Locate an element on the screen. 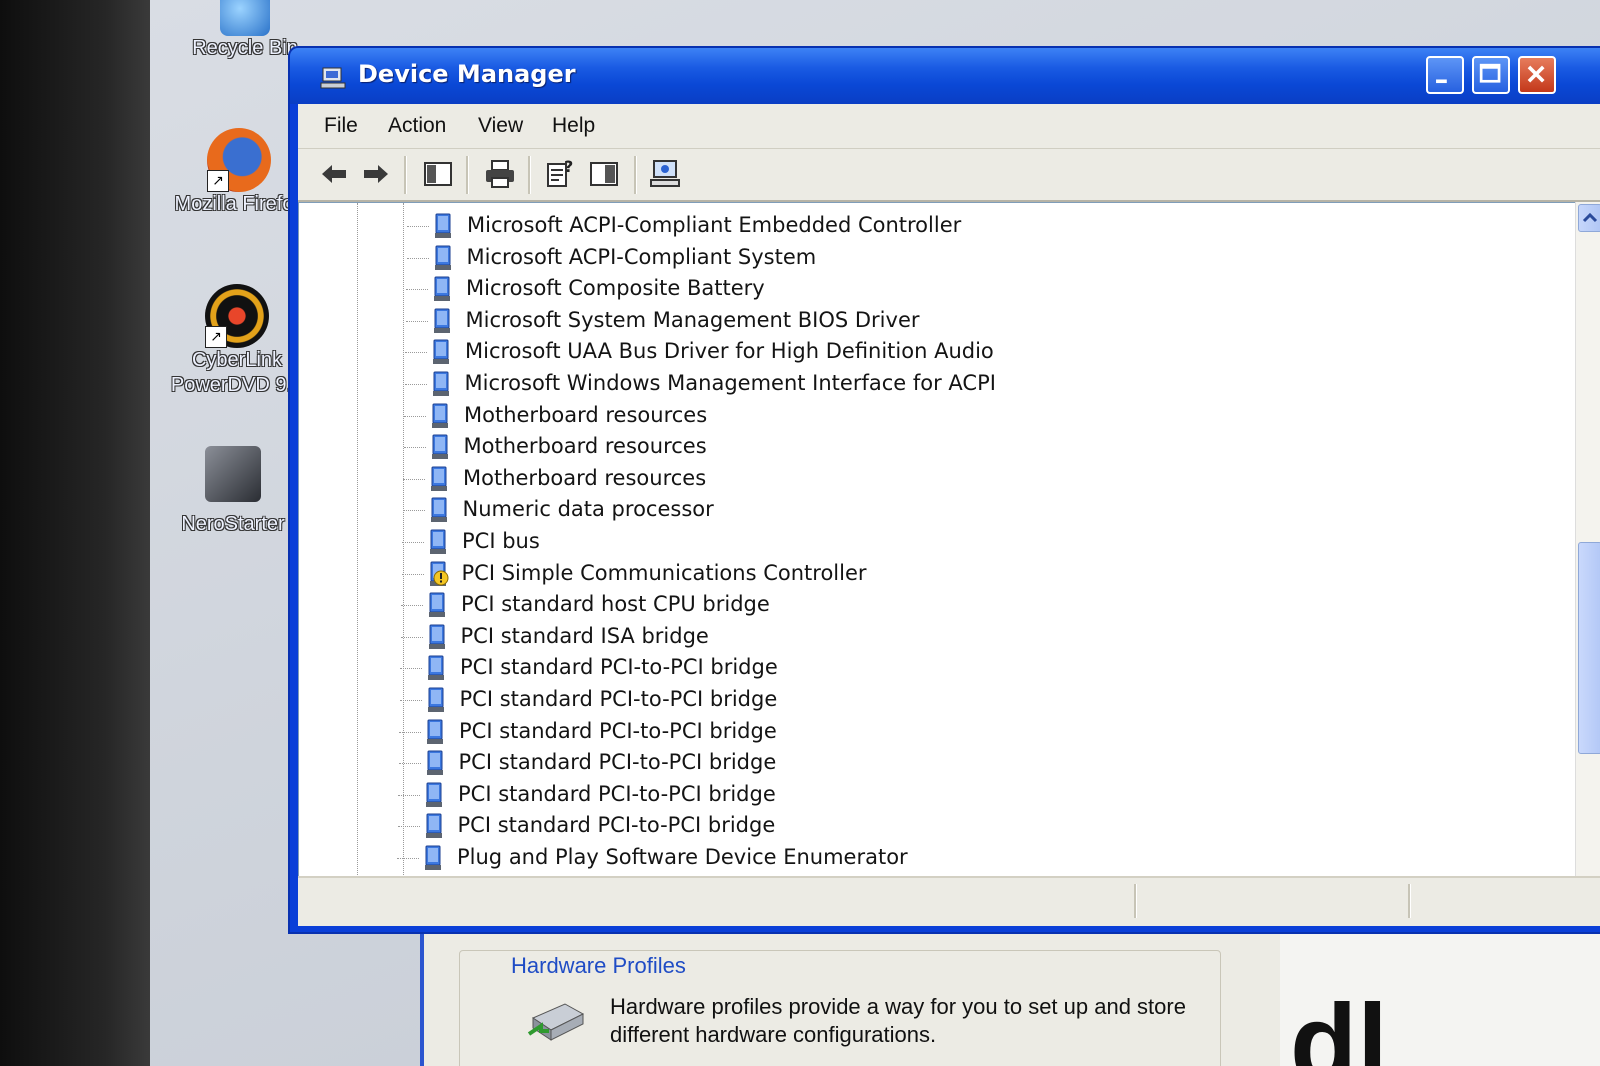 The image size is (1600, 1066). tree-item: Microsoft System Management BIOS Driver is located at coordinates (868, 321).